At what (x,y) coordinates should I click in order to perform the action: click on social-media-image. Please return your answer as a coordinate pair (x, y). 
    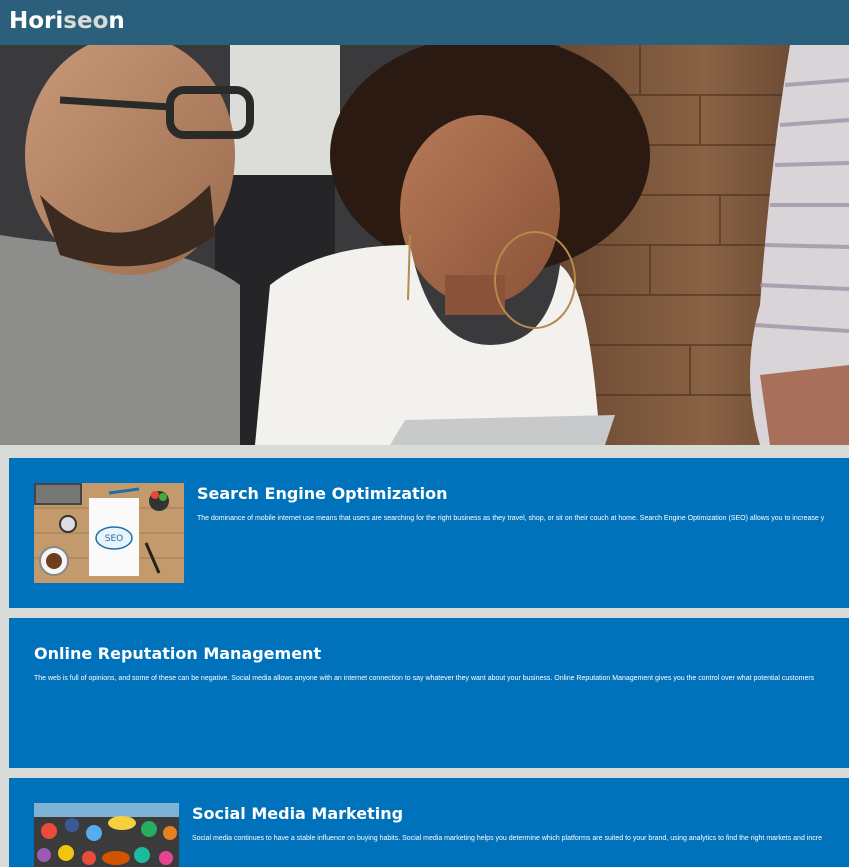
    Looking at the image, I should click on (106, 835).